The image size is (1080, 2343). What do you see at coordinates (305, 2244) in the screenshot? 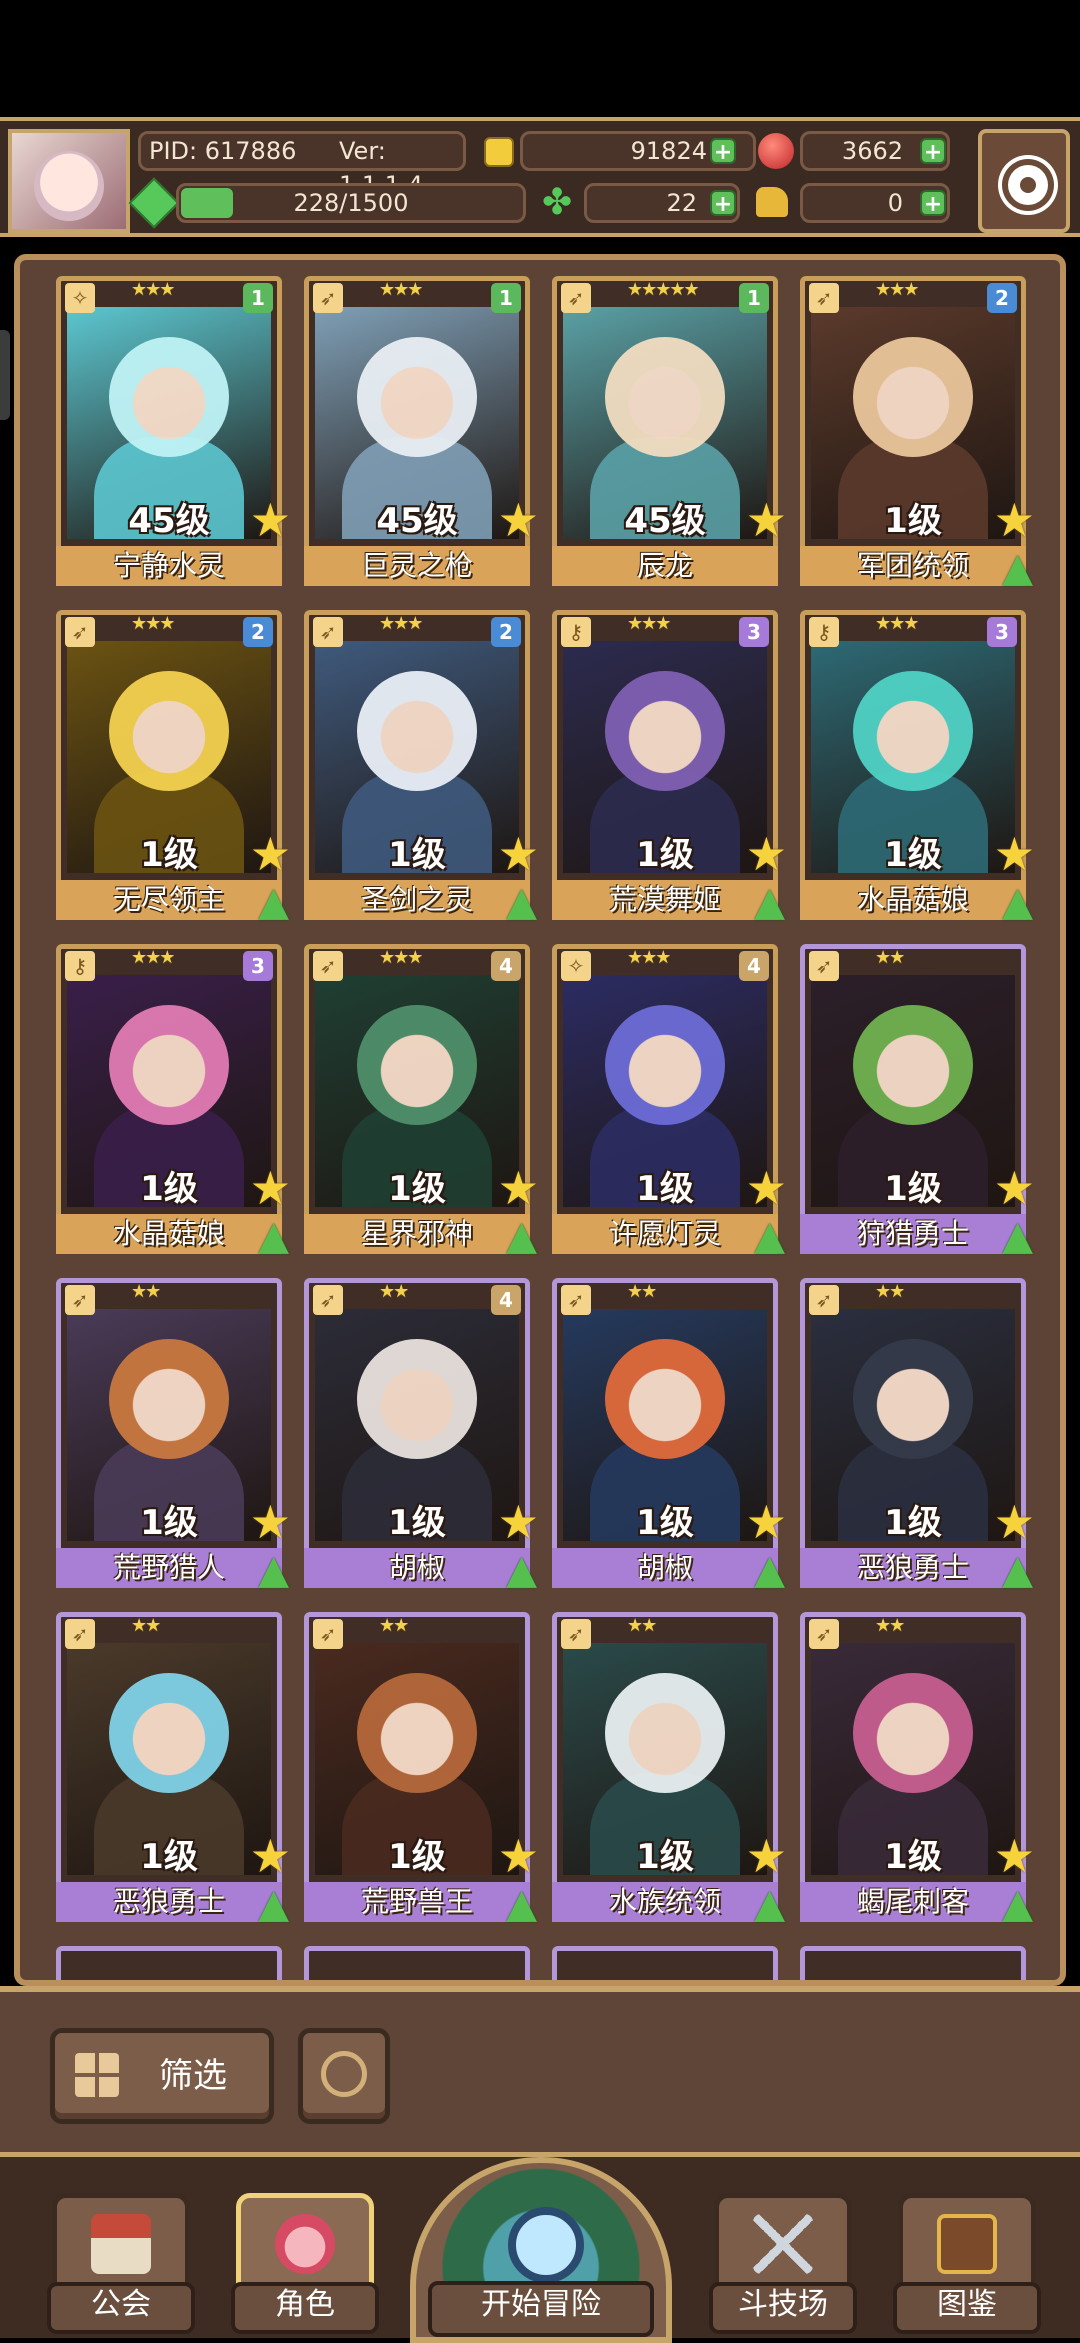
I see `character-icon` at bounding box center [305, 2244].